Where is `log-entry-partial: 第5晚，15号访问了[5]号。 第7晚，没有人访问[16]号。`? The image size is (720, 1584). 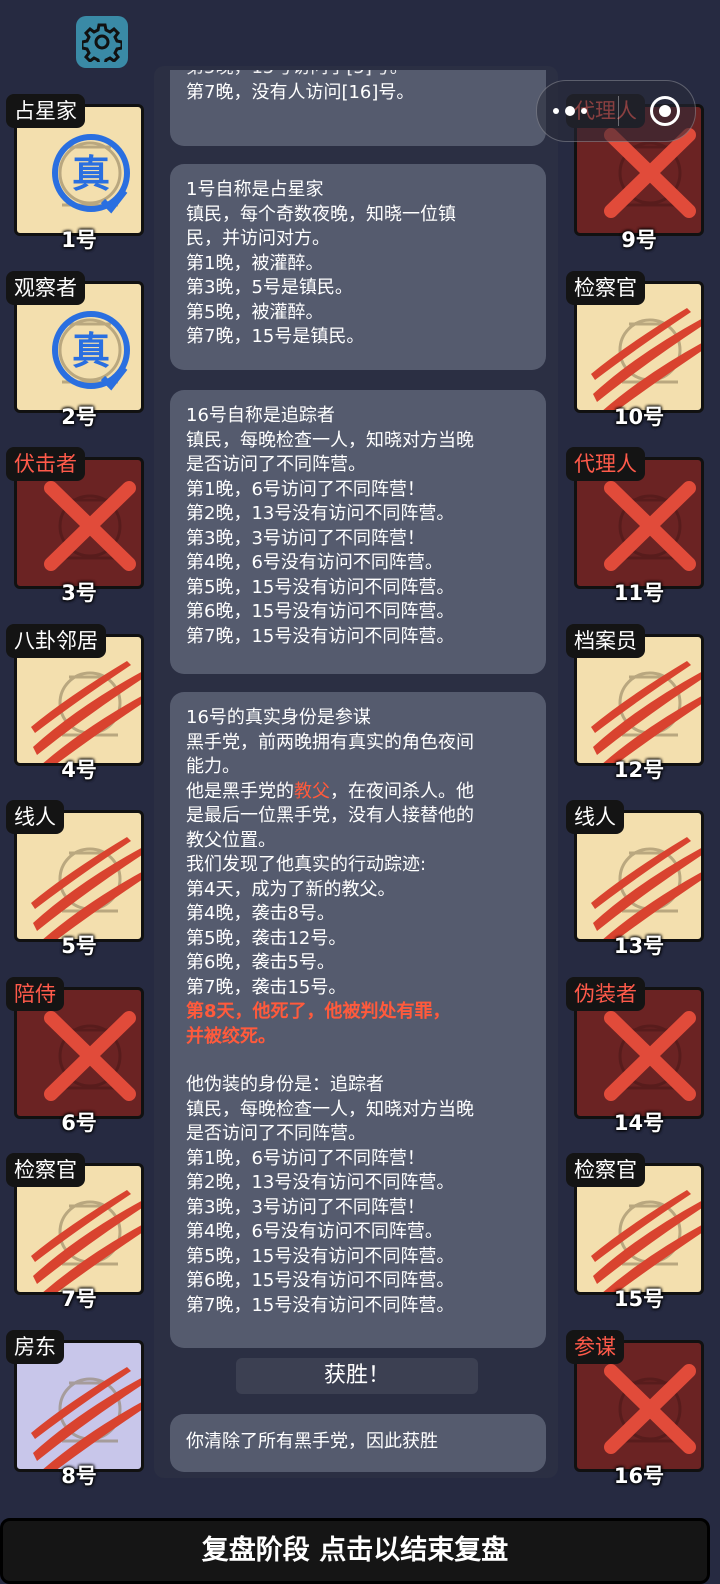 log-entry-partial: 第5晚，15号访问了[5]号。 第7晚，没有人访问[16]号。 is located at coordinates (358, 108).